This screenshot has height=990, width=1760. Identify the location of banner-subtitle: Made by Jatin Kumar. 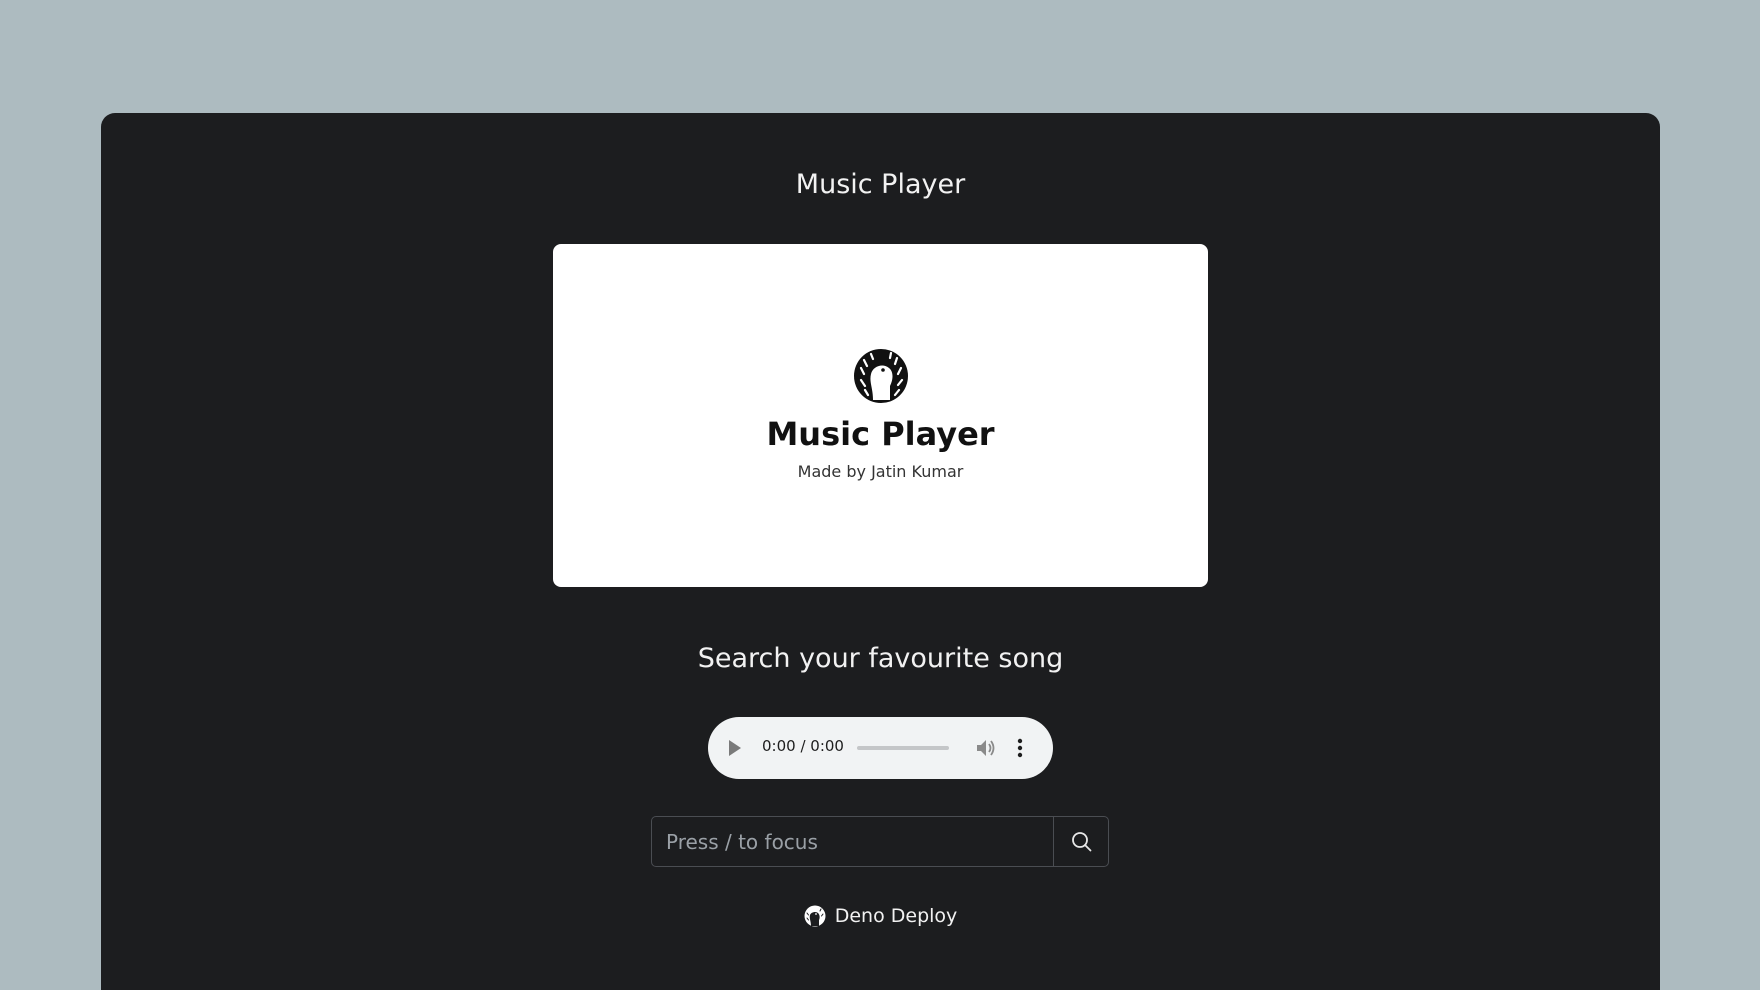
(880, 471).